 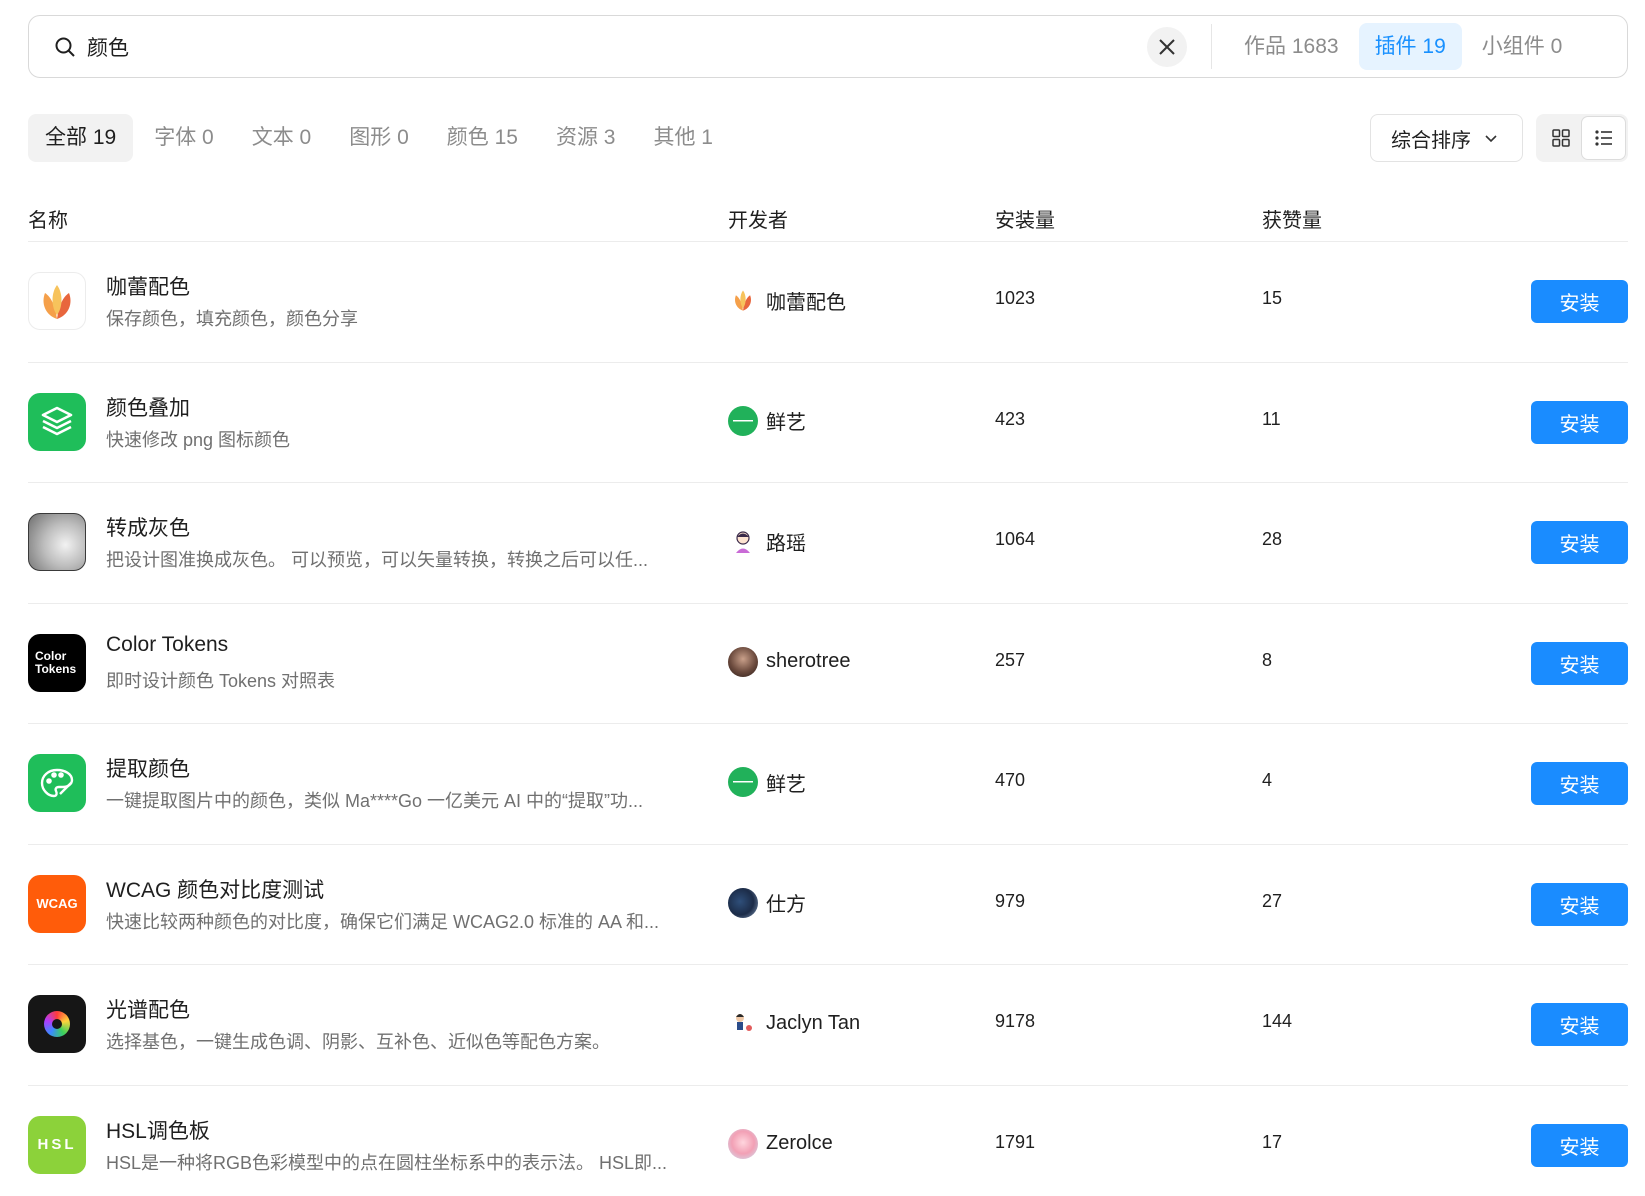 What do you see at coordinates (167, 645) in the screenshot?
I see `plugin-name: Color Tokens` at bounding box center [167, 645].